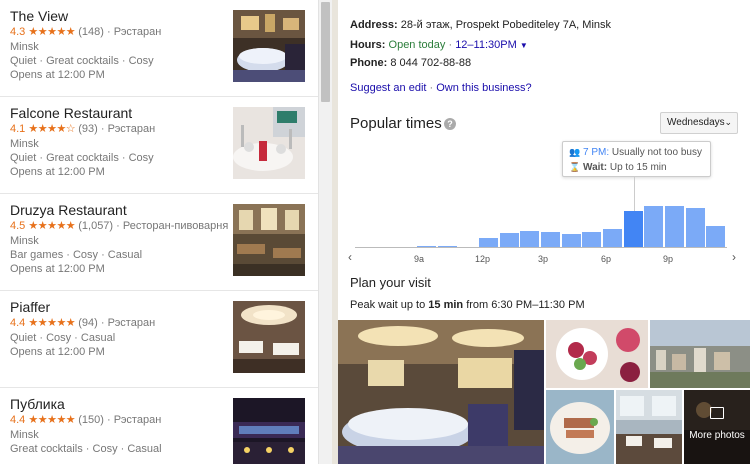 The image size is (750, 464). Describe the element at coordinates (699, 123) in the screenshot. I see `day-select: Wednesdays ⌄` at that location.